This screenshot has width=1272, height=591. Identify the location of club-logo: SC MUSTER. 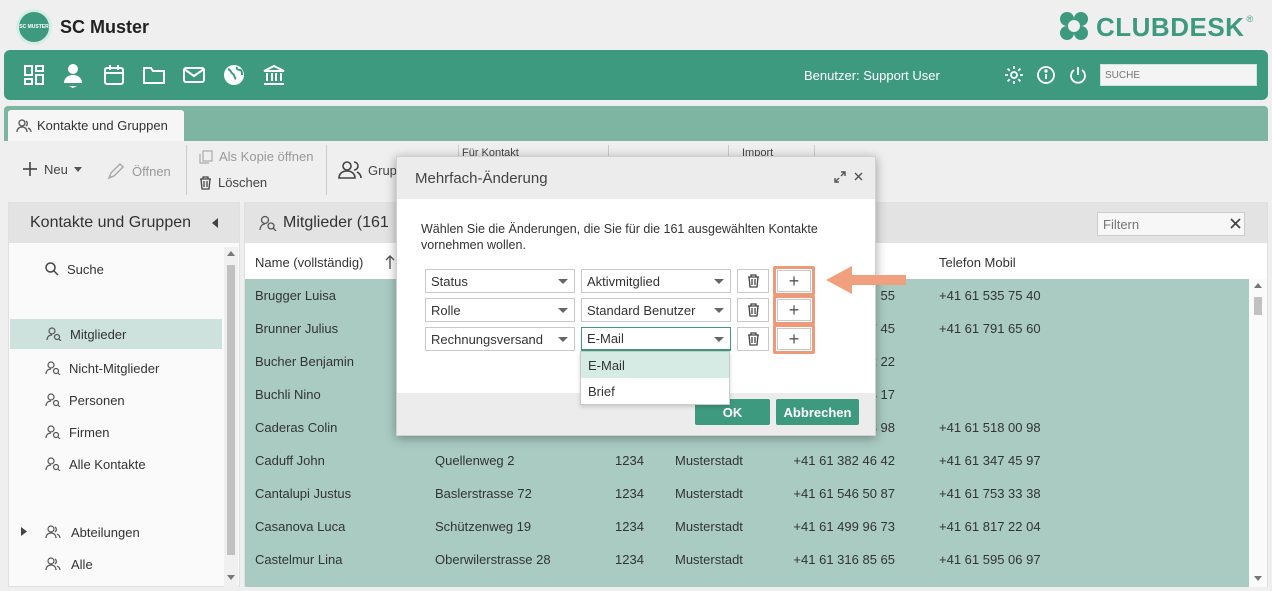
(34, 27).